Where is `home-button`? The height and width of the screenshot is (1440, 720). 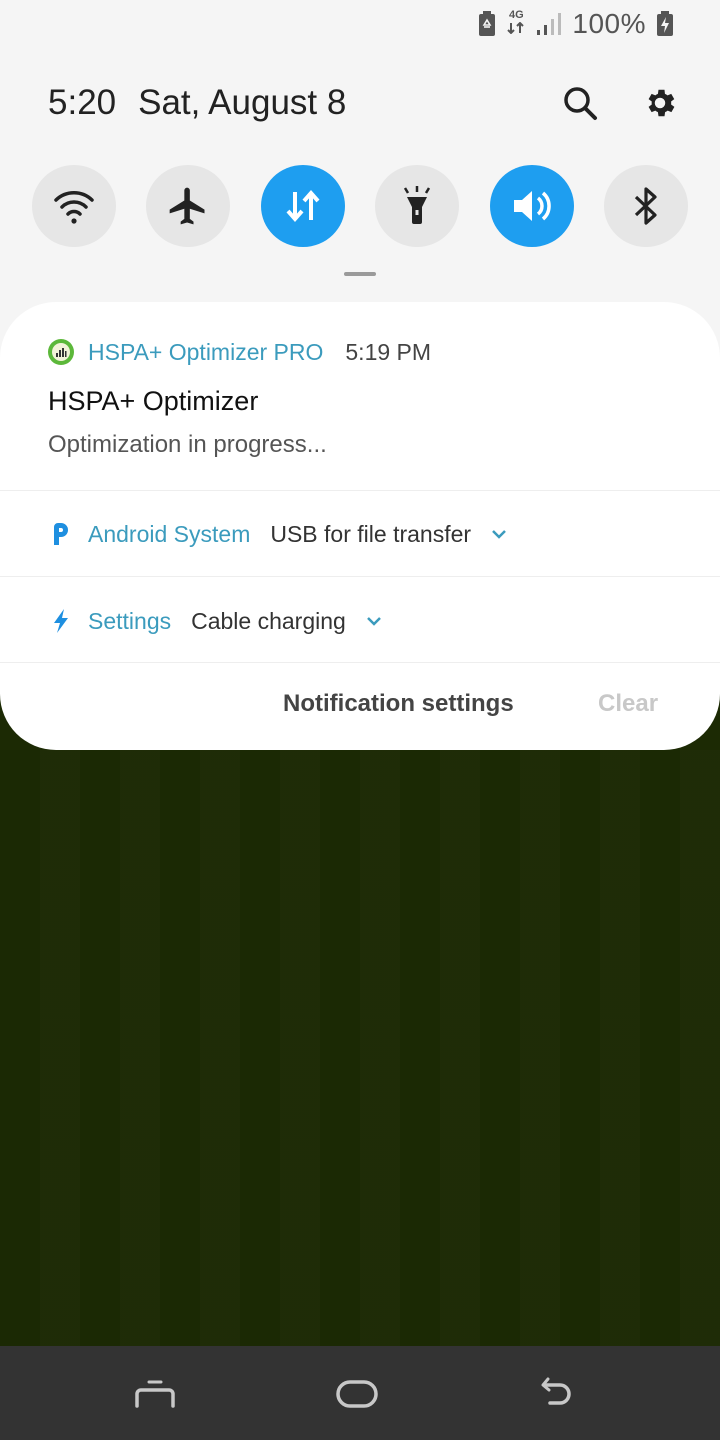
home-button is located at coordinates (357, 1394).